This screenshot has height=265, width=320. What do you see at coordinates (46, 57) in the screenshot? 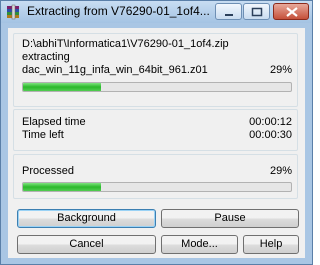
I see `action-label: extracting` at bounding box center [46, 57].